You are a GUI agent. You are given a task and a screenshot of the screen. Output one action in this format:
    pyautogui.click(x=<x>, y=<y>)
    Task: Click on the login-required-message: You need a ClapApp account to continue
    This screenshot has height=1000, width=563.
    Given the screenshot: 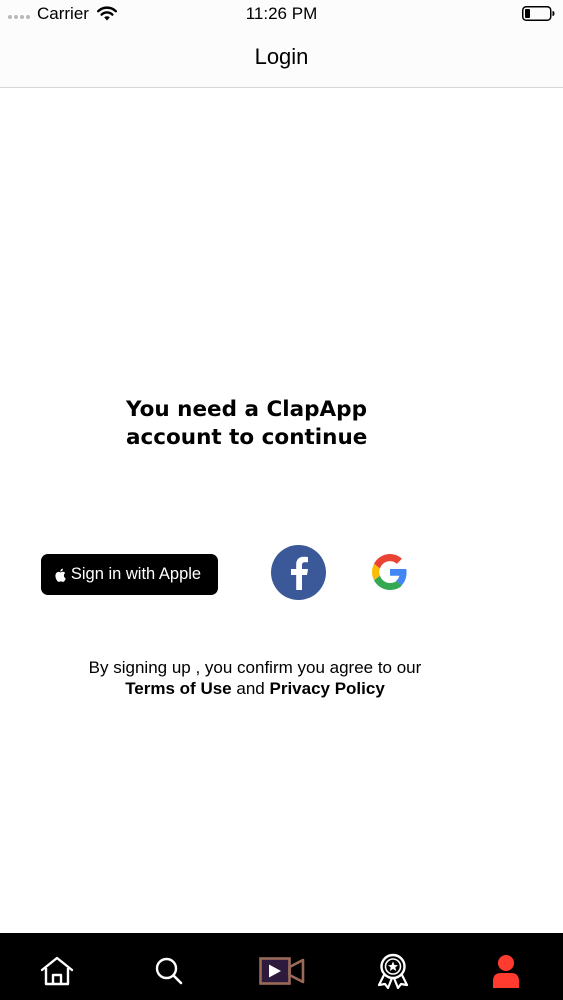 What is the action you would take?
    pyautogui.click(x=286, y=424)
    